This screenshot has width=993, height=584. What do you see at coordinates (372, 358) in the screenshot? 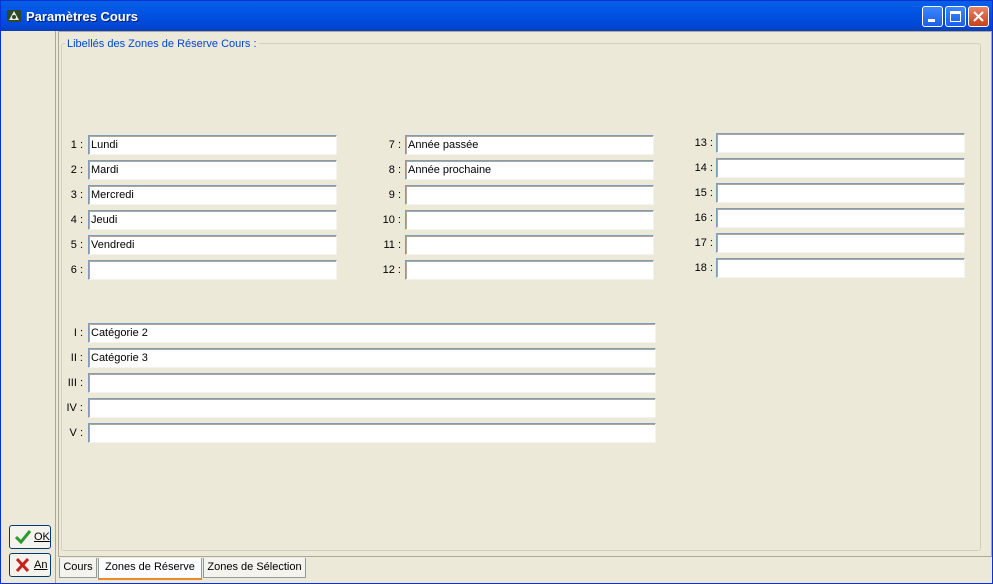
I see `category-2-input: Catégorie 3` at bounding box center [372, 358].